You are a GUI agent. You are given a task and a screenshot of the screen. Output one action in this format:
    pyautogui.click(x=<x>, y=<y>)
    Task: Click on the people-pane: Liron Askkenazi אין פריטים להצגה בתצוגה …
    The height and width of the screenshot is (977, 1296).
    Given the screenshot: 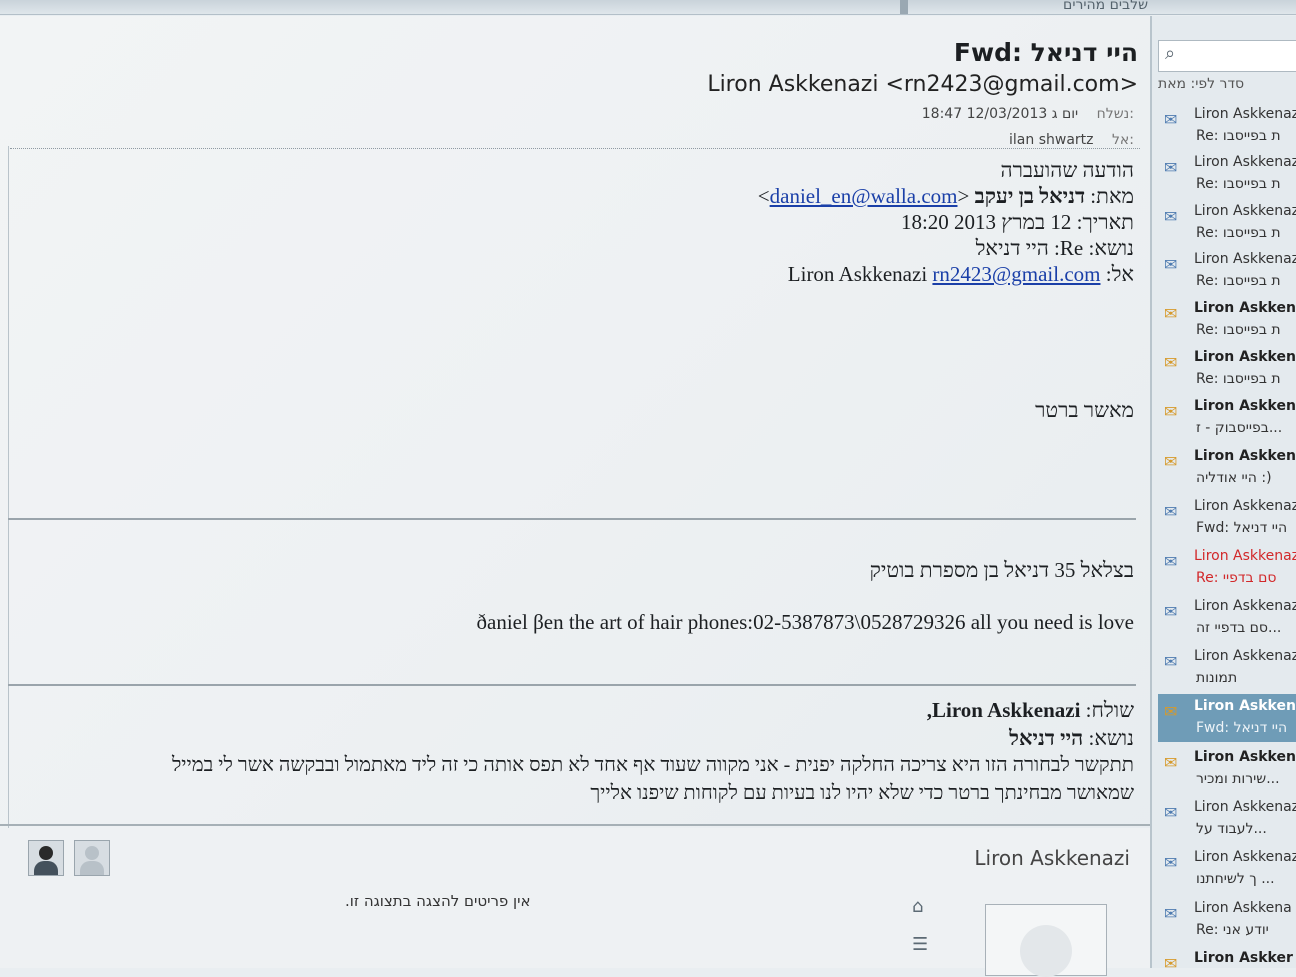 What is the action you would take?
    pyautogui.click(x=575, y=902)
    